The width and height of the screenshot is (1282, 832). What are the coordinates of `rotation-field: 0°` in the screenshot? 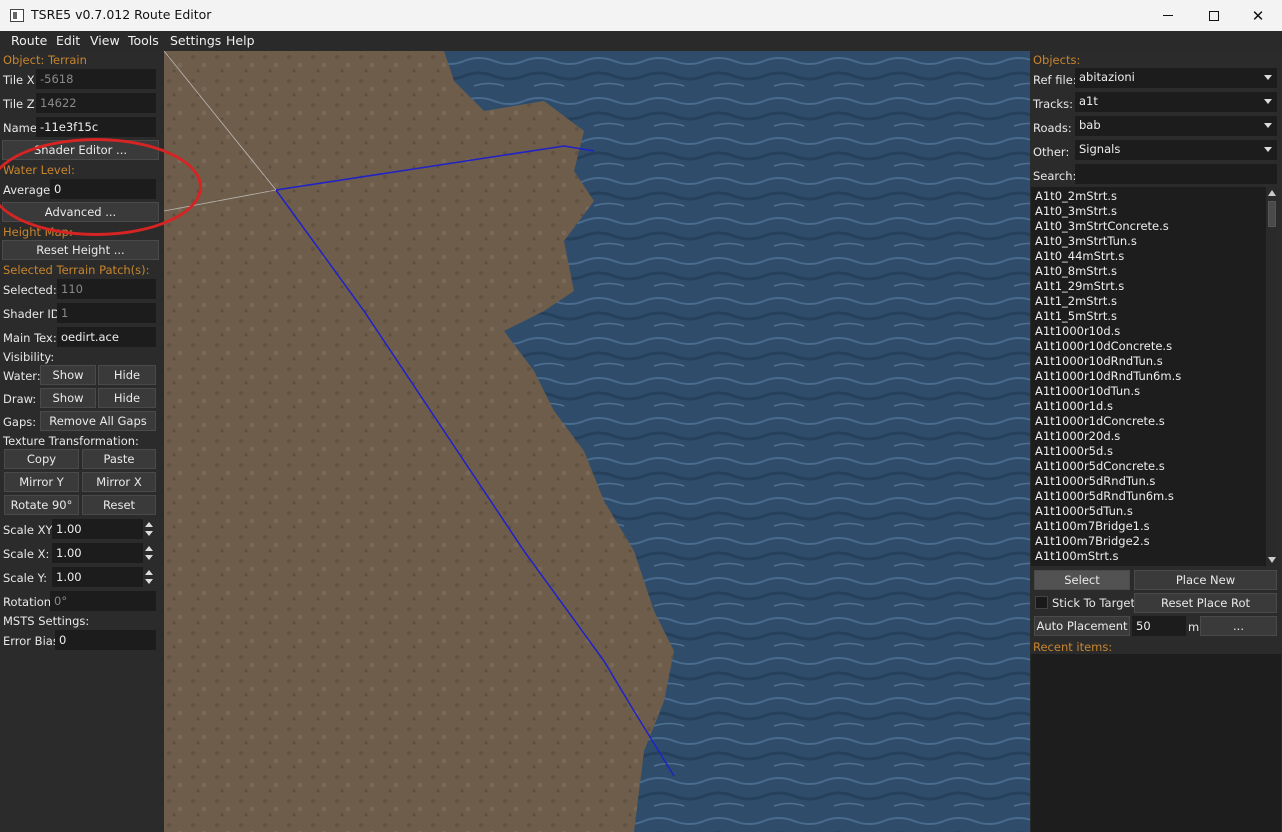 It's located at (103, 601).